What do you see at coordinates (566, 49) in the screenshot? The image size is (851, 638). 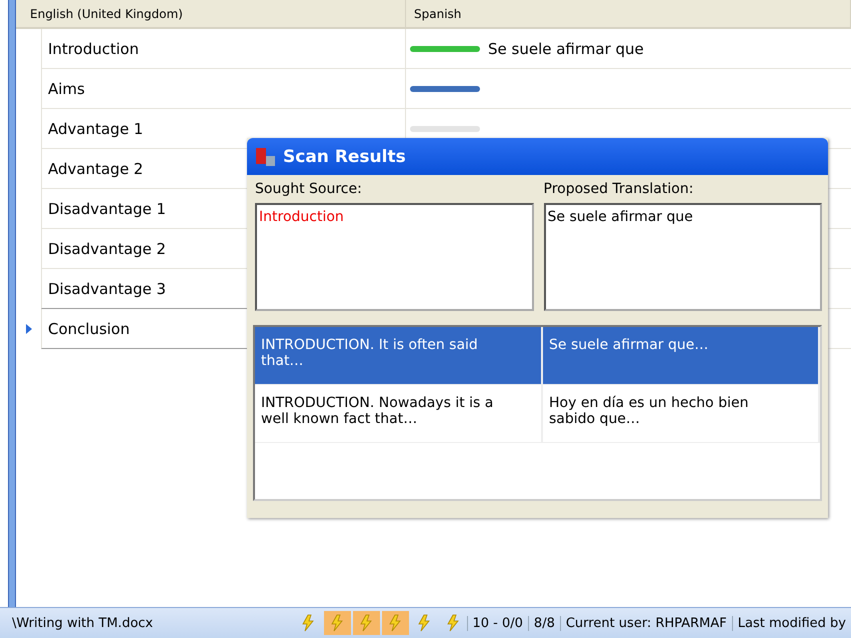 I see `table-cell: Se suele afirmar que` at bounding box center [566, 49].